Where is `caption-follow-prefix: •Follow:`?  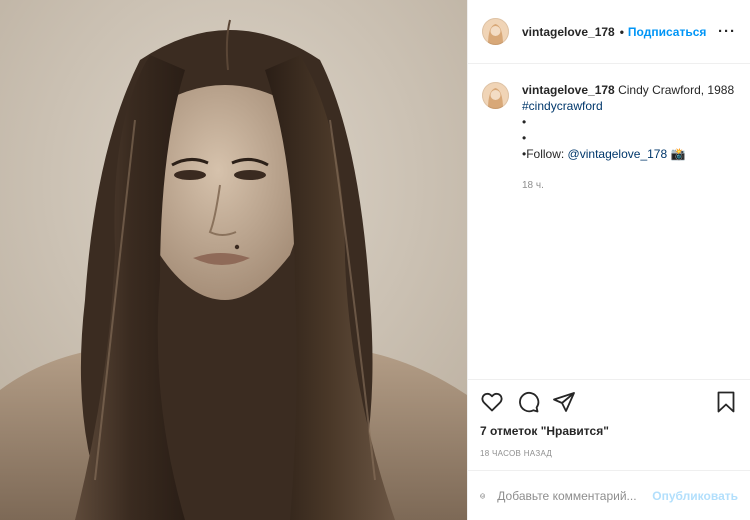 caption-follow-prefix: •Follow: is located at coordinates (545, 154).